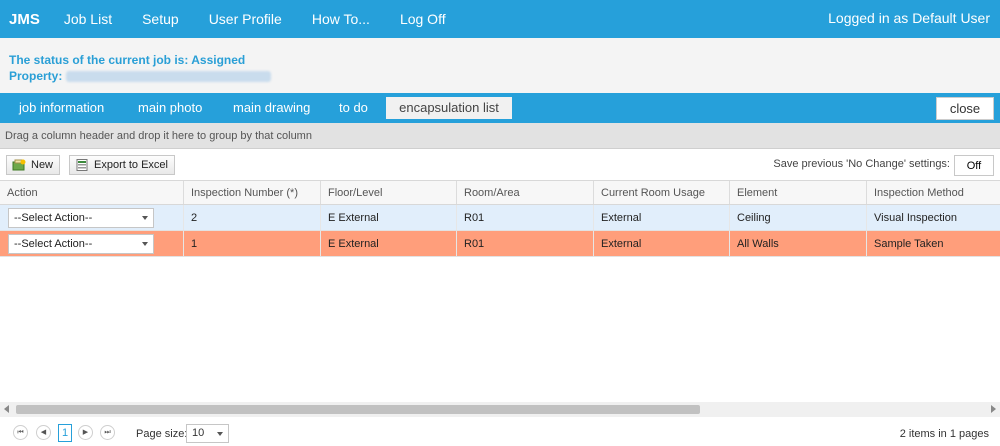 Image resolution: width=1000 pixels, height=446 pixels. What do you see at coordinates (358, 409) in the screenshot?
I see `scrollbar-thumb` at bounding box center [358, 409].